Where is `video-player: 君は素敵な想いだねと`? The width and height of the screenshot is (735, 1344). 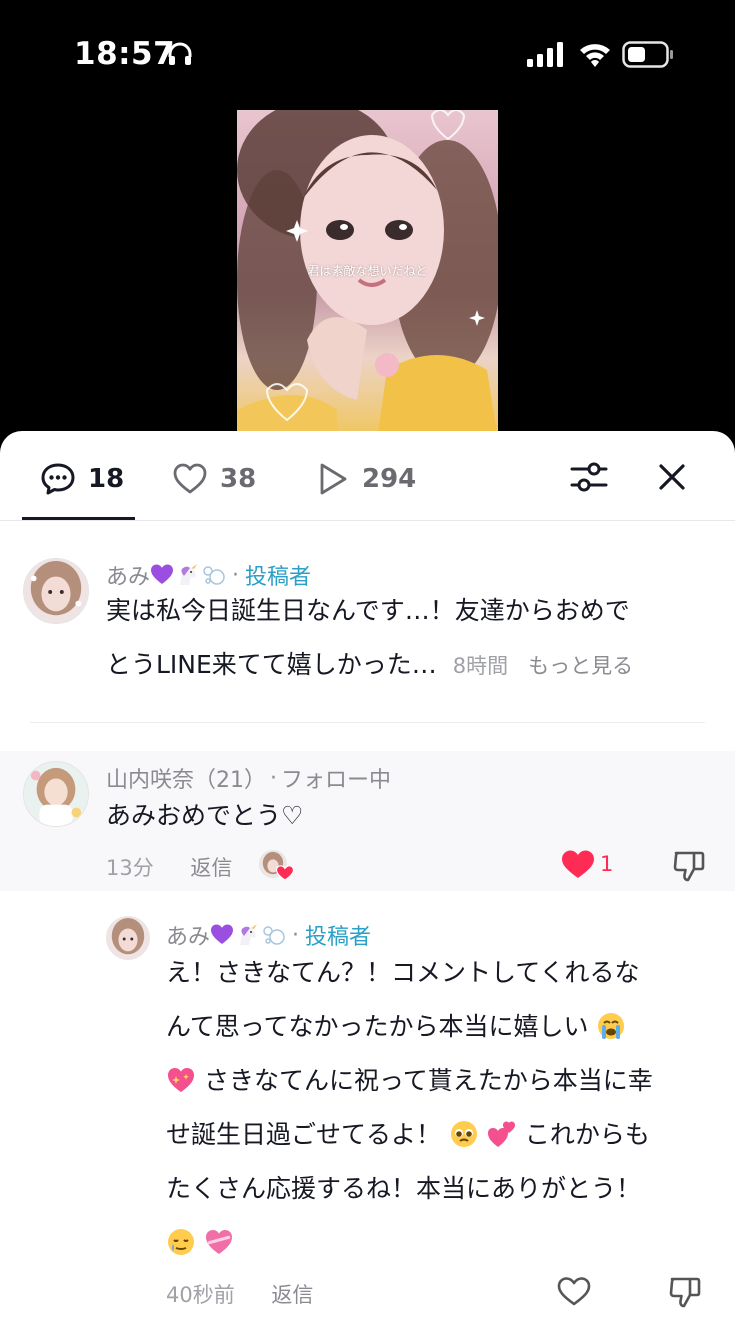 video-player: 君は素敵な想いだねと is located at coordinates (367, 275).